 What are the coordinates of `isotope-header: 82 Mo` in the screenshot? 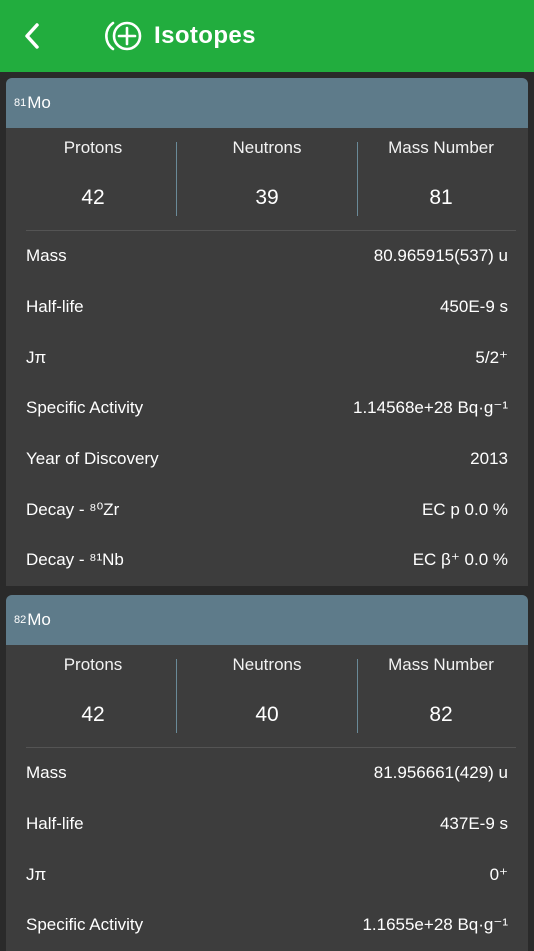 It's located at (267, 620).